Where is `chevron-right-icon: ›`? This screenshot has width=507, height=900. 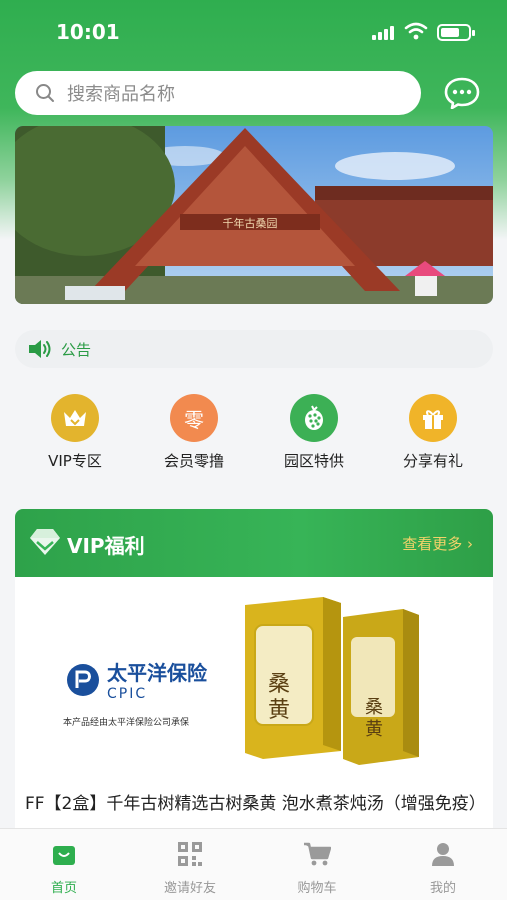
chevron-right-icon: › is located at coordinates (470, 544).